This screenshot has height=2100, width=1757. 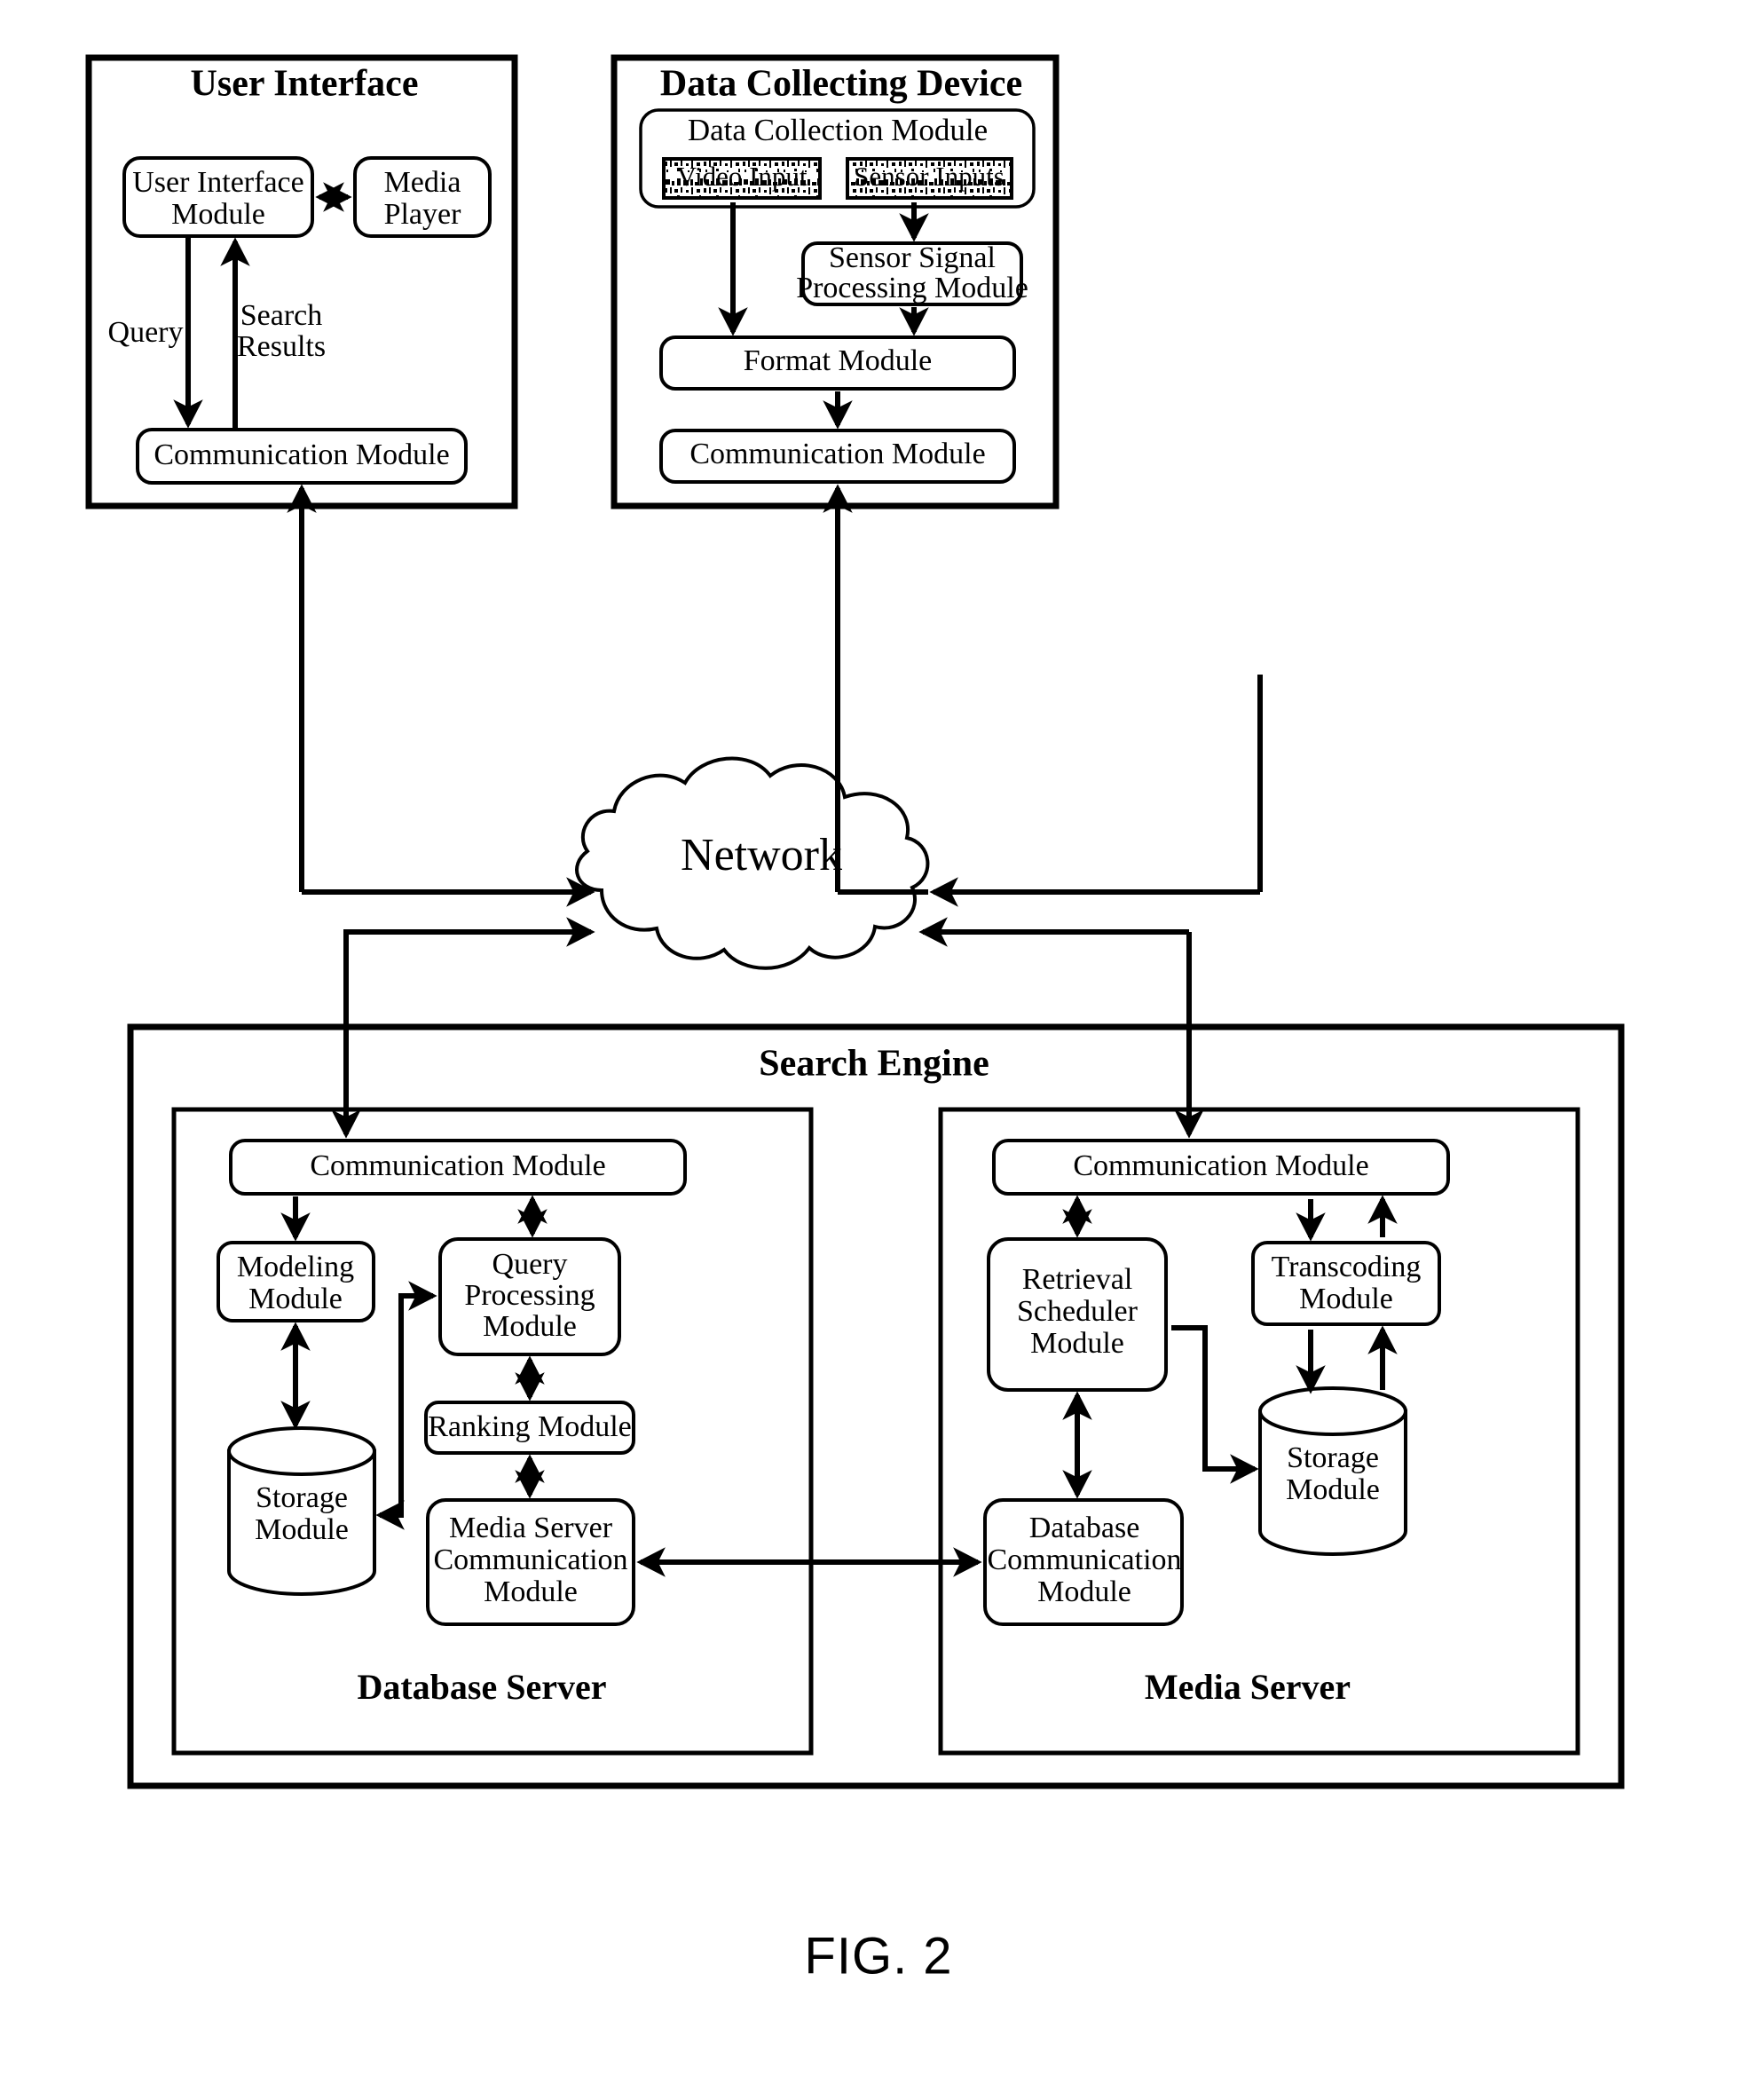 I want to click on ui-communication-module-box: Communication Module, so click(x=302, y=457).